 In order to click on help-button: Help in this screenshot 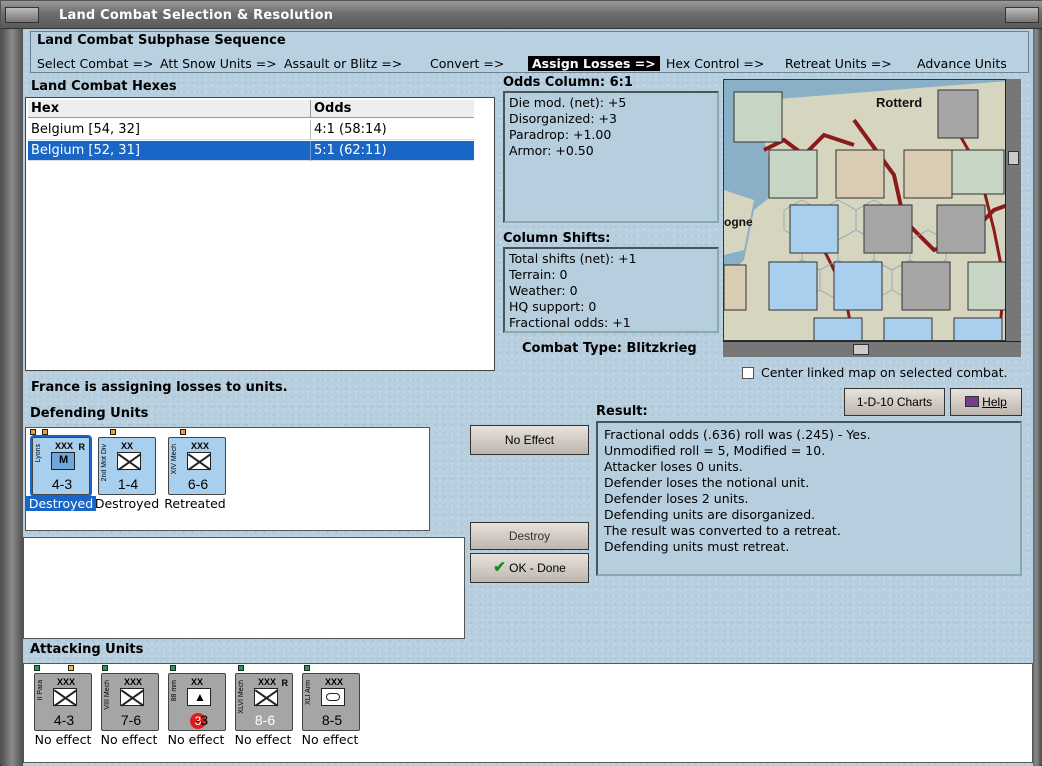, I will do `click(986, 402)`.